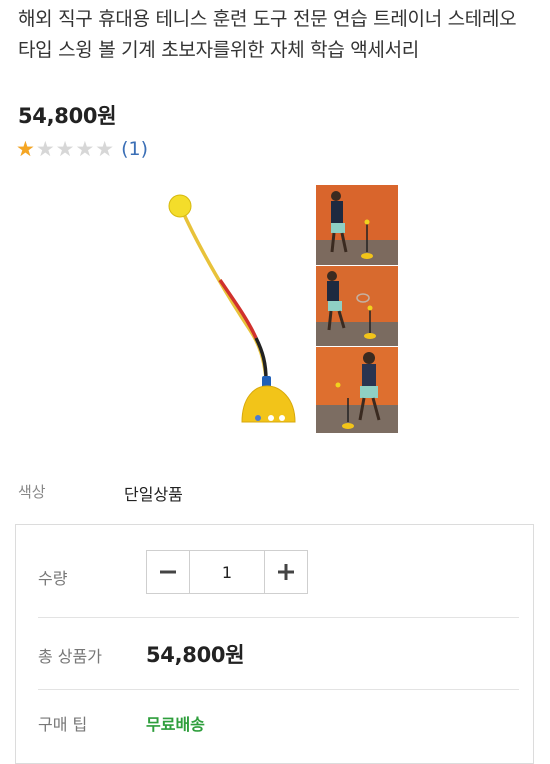 Image resolution: width=550 pixels, height=764 pixels. I want to click on quantity-input, so click(227, 572).